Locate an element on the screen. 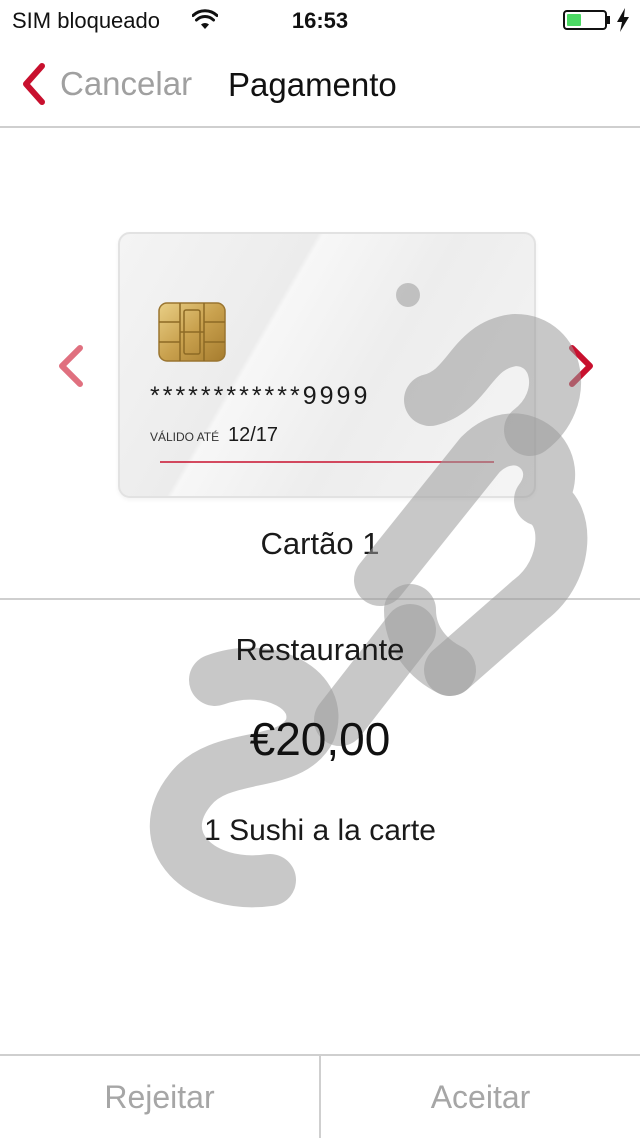 This screenshot has height=1138, width=640. chevron-right-icon is located at coordinates (581, 366).